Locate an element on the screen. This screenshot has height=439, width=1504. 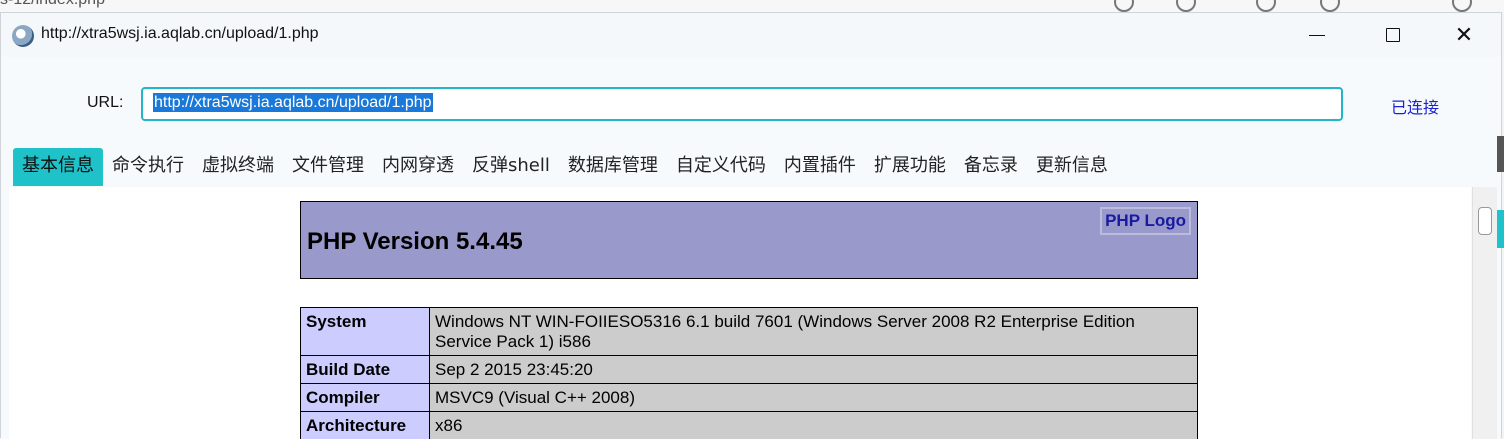
background-browser-strip: s-12/index.php is located at coordinates (752, 6).